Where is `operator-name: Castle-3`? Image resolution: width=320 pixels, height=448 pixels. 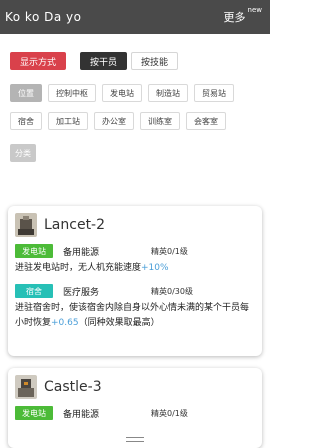
operator-name: Castle-3 is located at coordinates (73, 387).